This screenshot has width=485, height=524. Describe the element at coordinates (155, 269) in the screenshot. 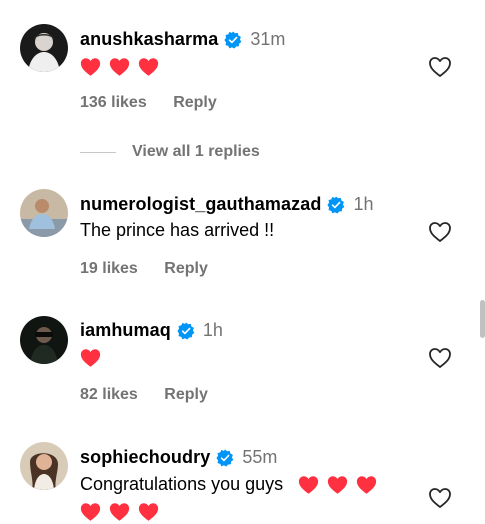

I see `comment-meta: 19 likes Reply` at that location.